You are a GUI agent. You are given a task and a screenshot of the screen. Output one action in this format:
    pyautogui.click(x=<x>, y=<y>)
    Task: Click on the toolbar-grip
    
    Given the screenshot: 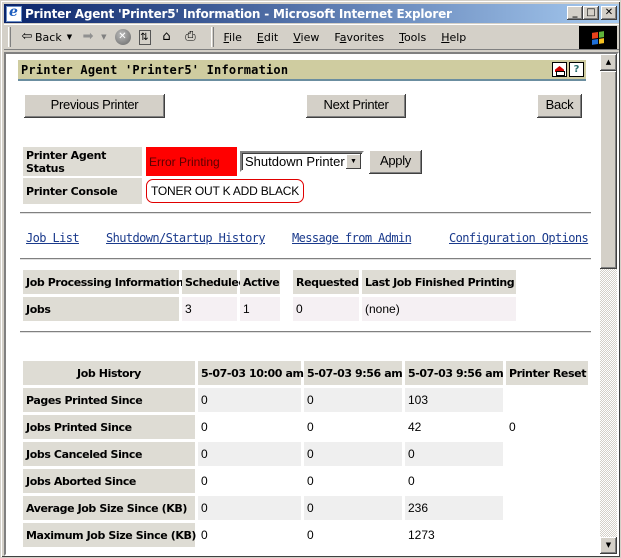 What is the action you would take?
    pyautogui.click(x=9, y=37)
    